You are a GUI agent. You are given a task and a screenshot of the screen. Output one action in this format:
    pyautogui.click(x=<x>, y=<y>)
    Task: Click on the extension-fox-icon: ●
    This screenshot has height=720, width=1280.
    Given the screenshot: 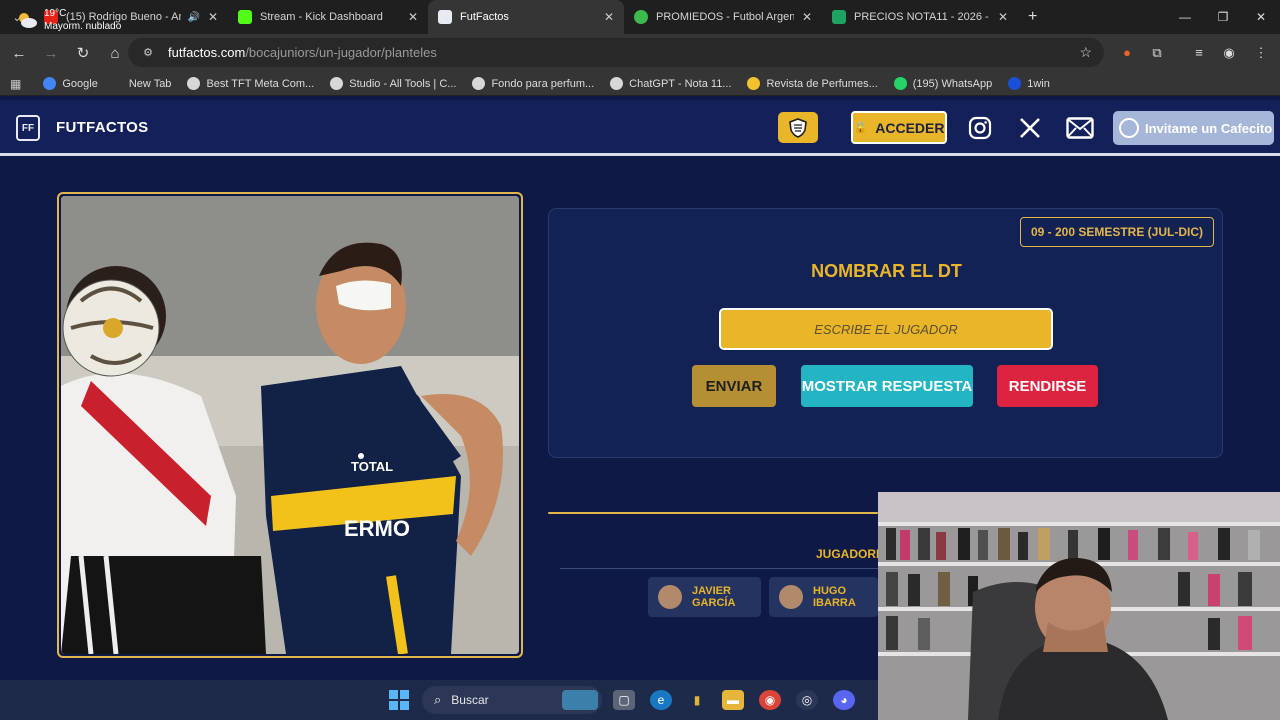 What is the action you would take?
    pyautogui.click(x=1127, y=52)
    